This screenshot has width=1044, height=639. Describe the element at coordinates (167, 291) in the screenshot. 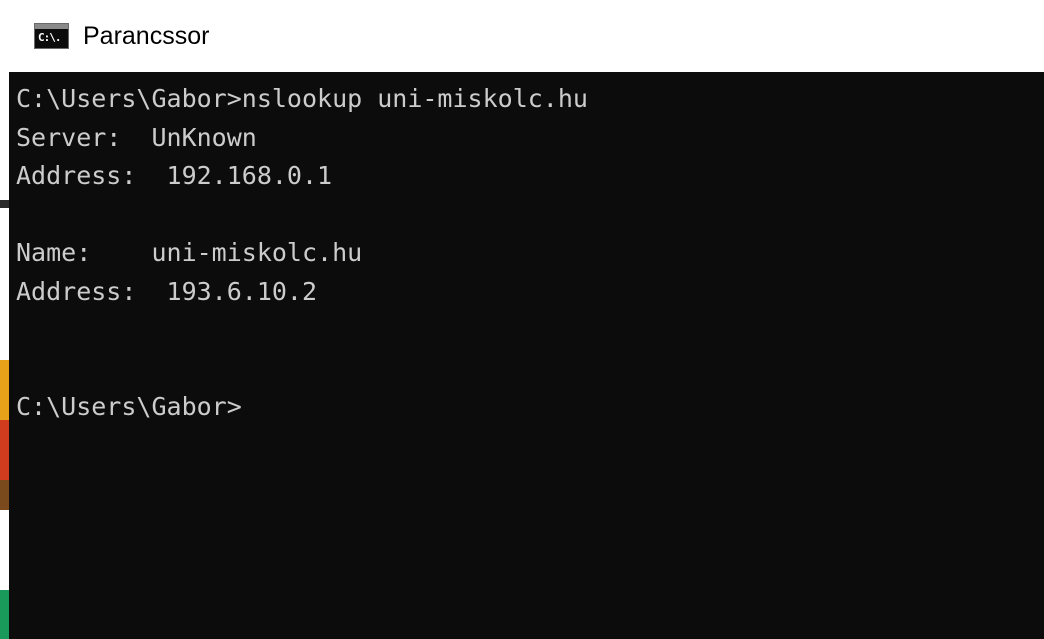

I see `console-line: Address: 193.6.10.2` at that location.